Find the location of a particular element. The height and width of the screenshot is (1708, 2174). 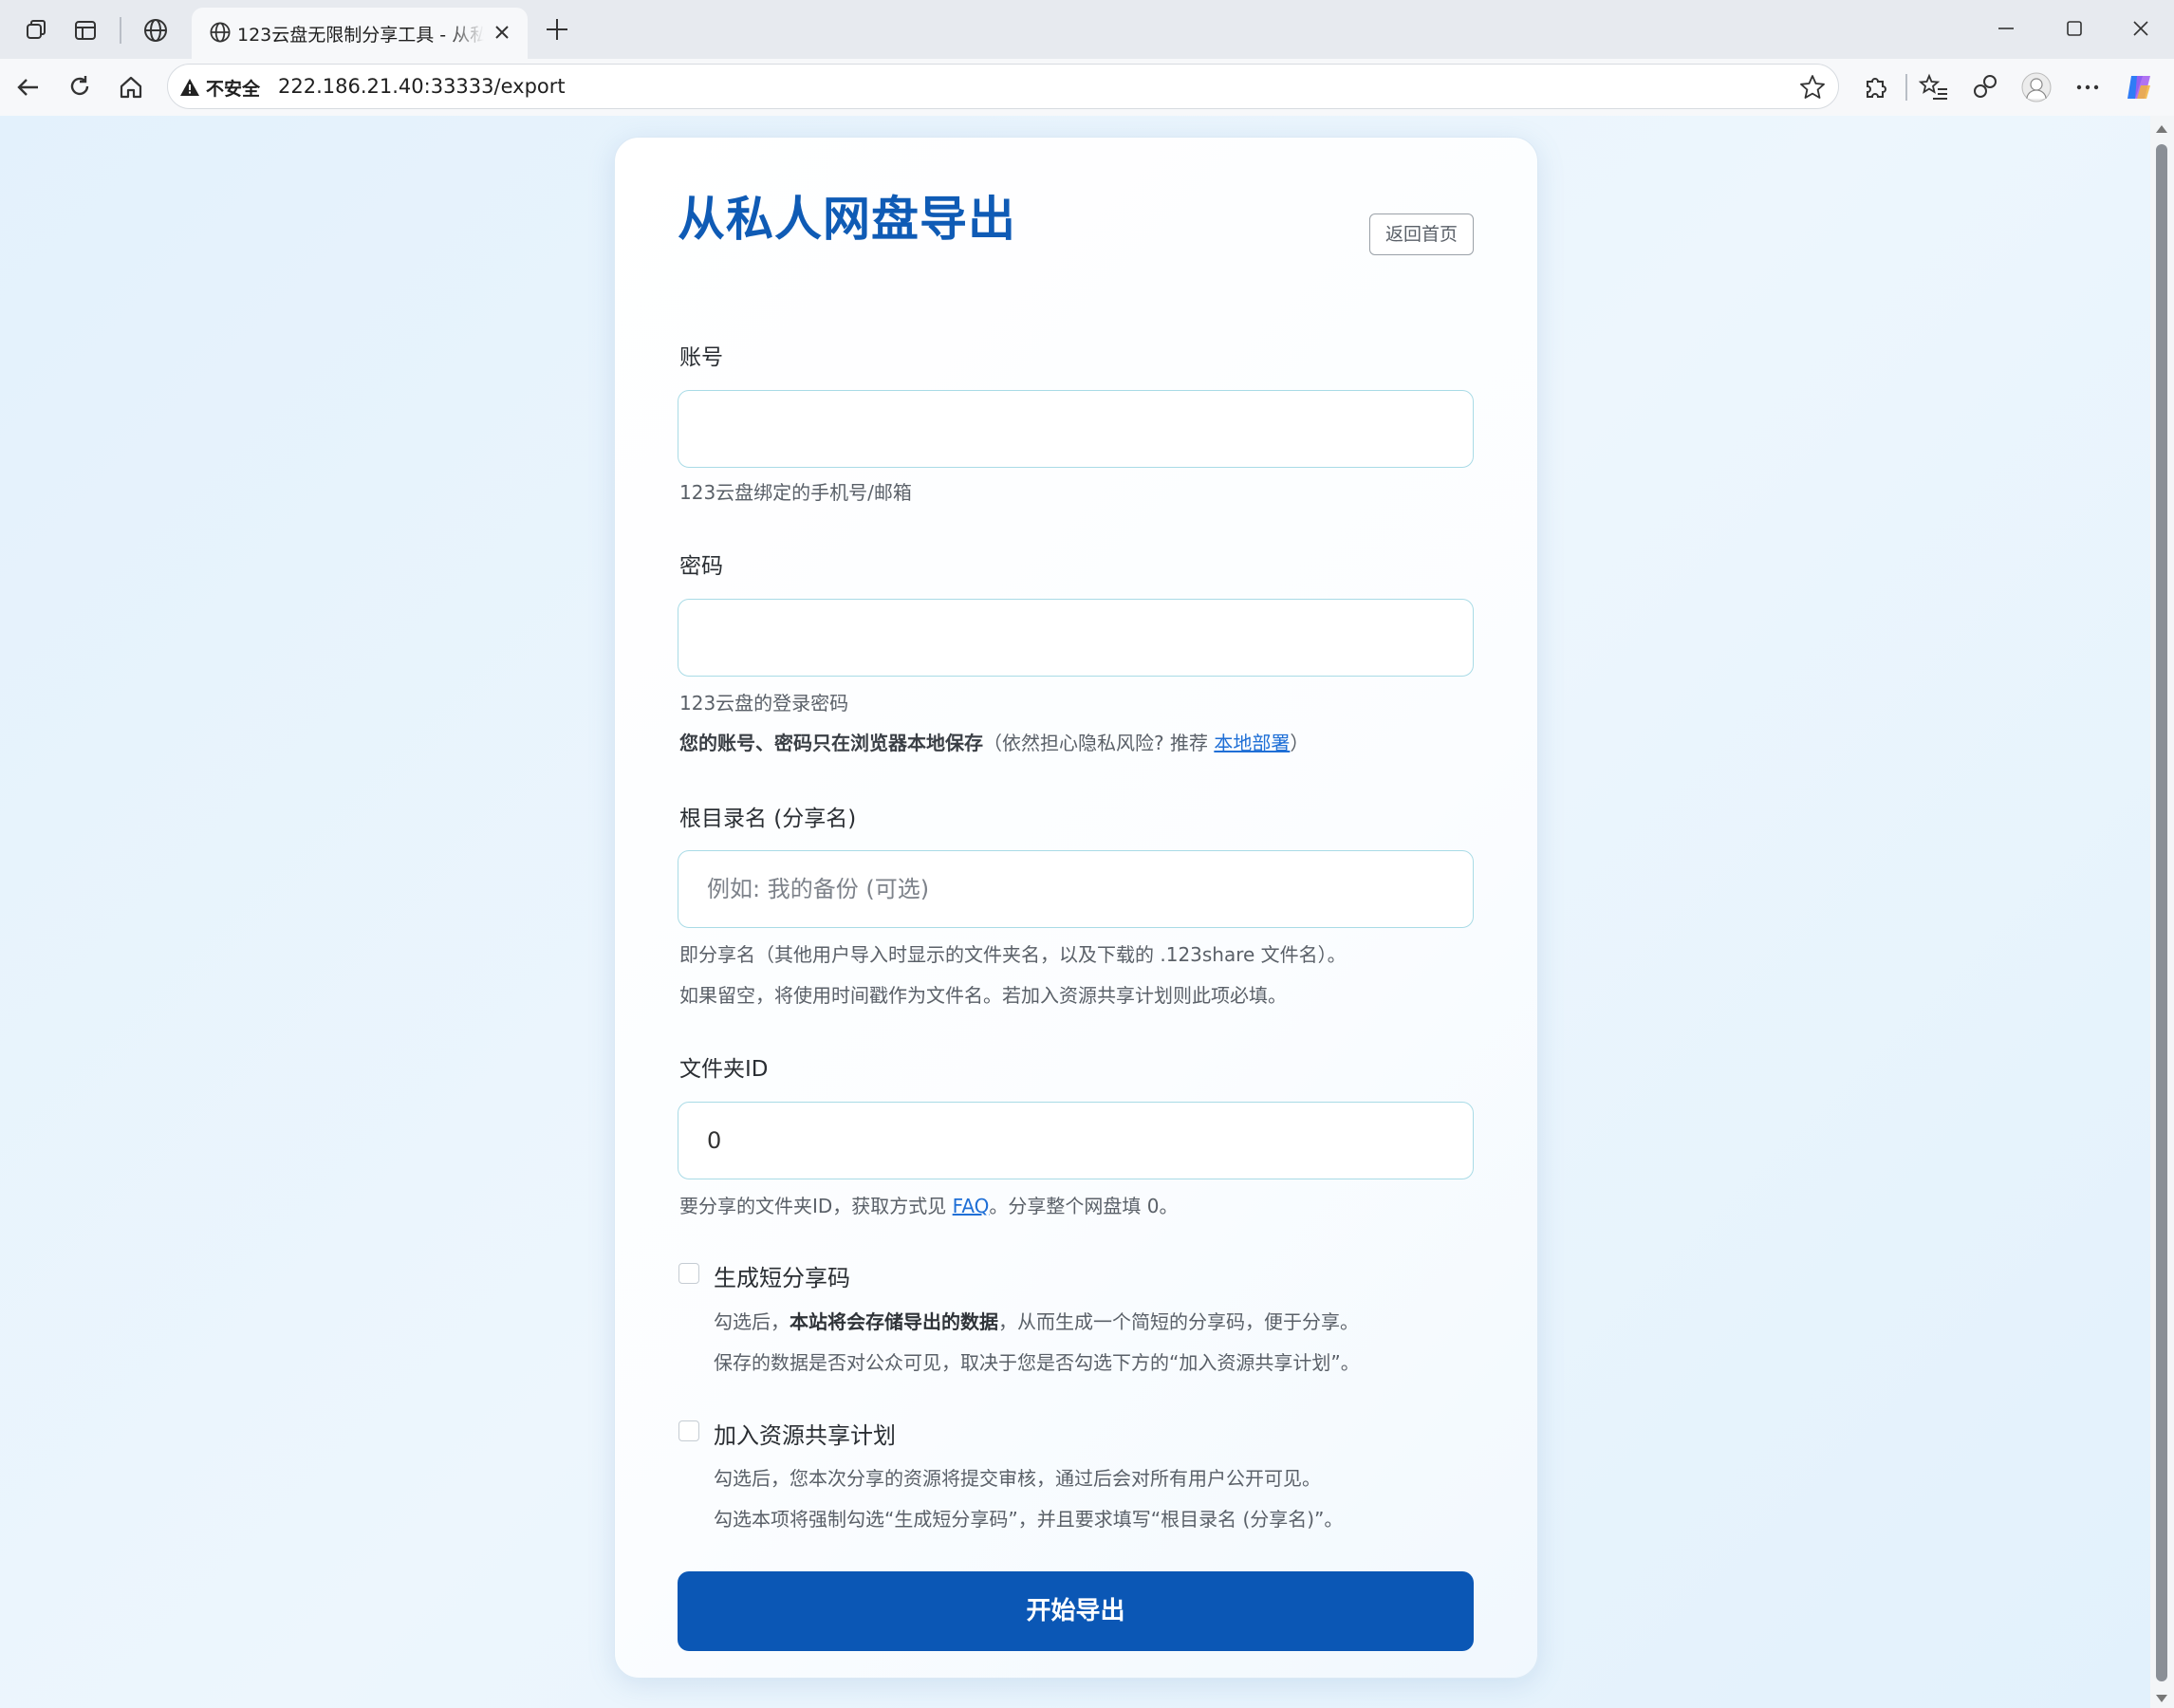

short-code-hint-after: ，从而生成一个简短的分享码，便于分享。 is located at coordinates (1179, 1321).